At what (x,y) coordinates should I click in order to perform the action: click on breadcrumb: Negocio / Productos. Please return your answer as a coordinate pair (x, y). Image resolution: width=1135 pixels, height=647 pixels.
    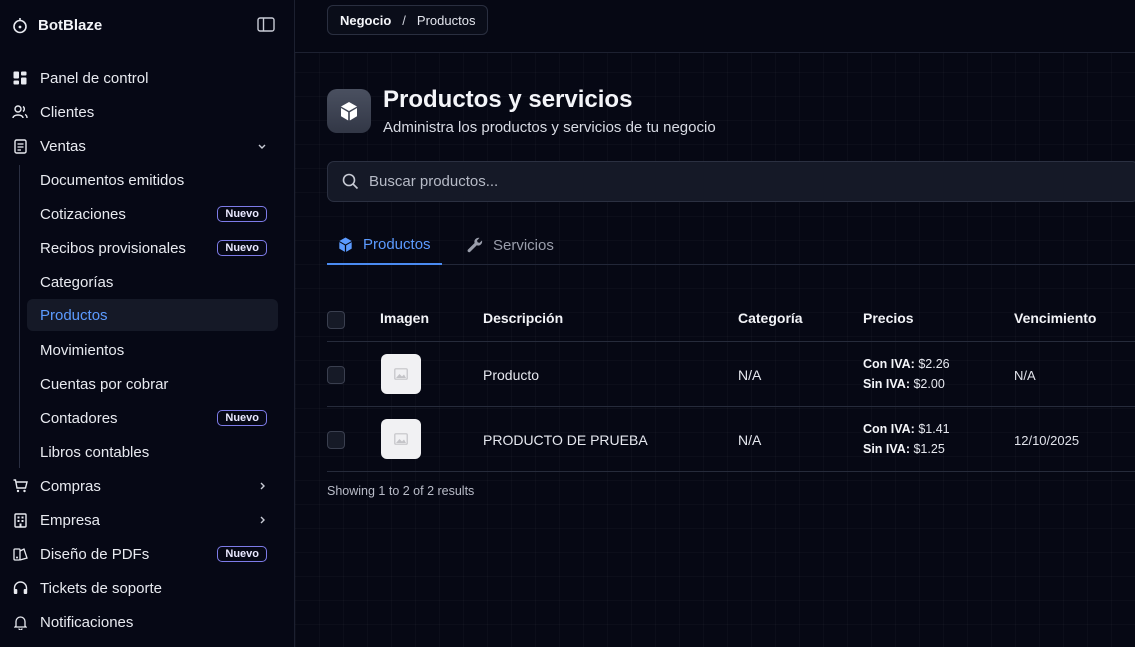
    Looking at the image, I should click on (408, 20).